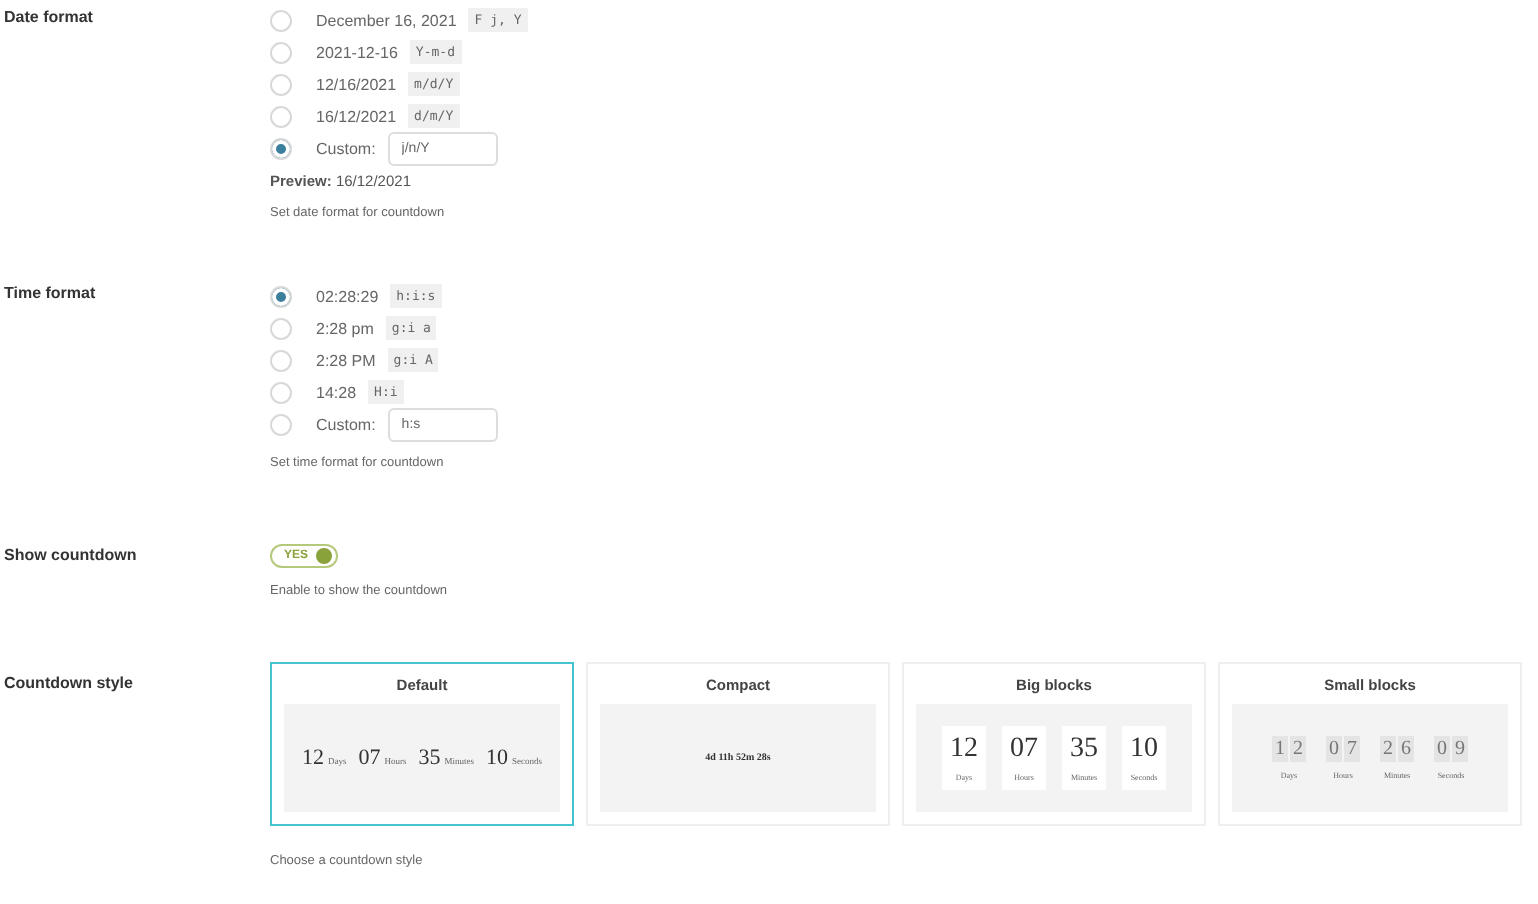 The image size is (1538, 904). What do you see at coordinates (347, 296) in the screenshot?
I see `option-label: 02:28:29` at bounding box center [347, 296].